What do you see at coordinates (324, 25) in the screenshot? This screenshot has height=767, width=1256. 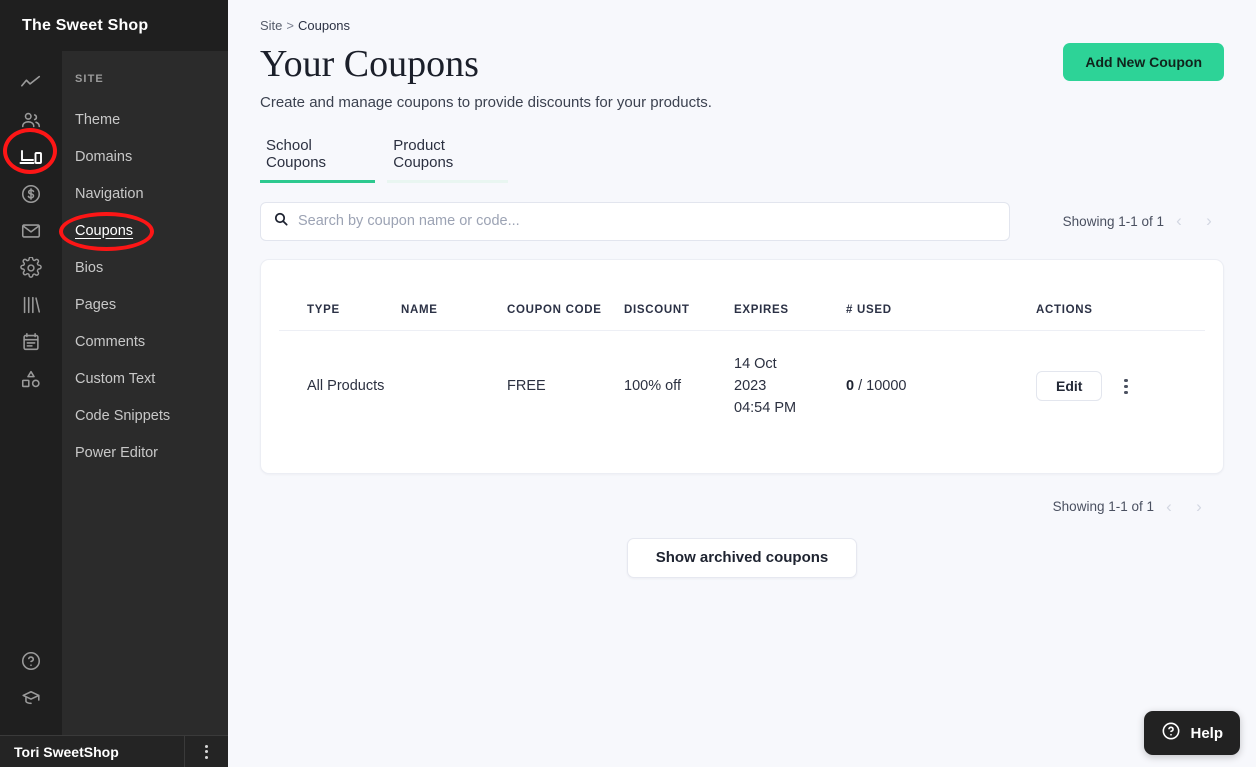 I see `breadcrumb-coupons: Coupons` at bounding box center [324, 25].